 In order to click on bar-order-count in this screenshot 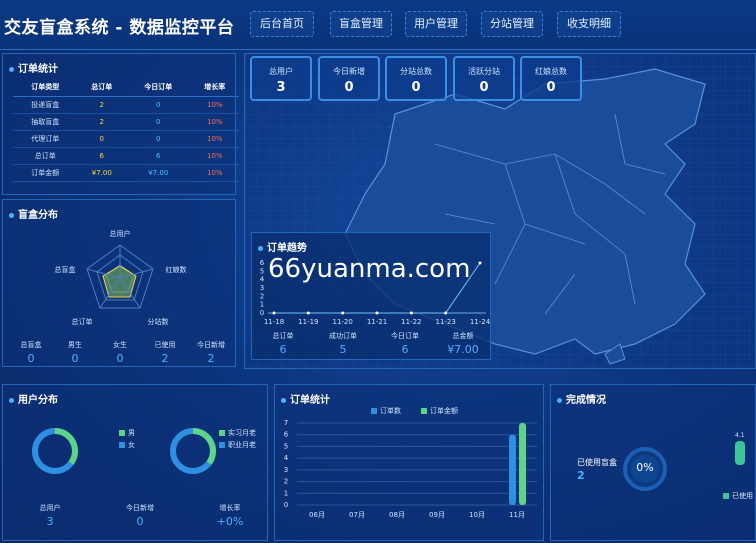, I will do `click(512, 469)`.